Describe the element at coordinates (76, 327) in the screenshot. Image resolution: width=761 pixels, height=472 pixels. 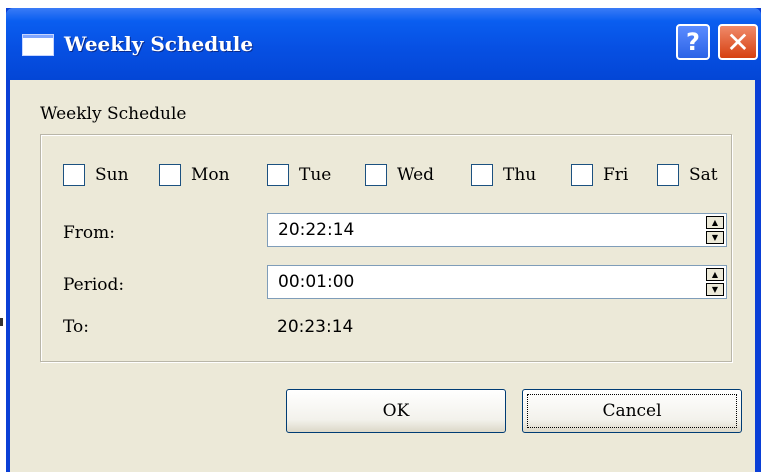
I see `to-label: To:` at that location.